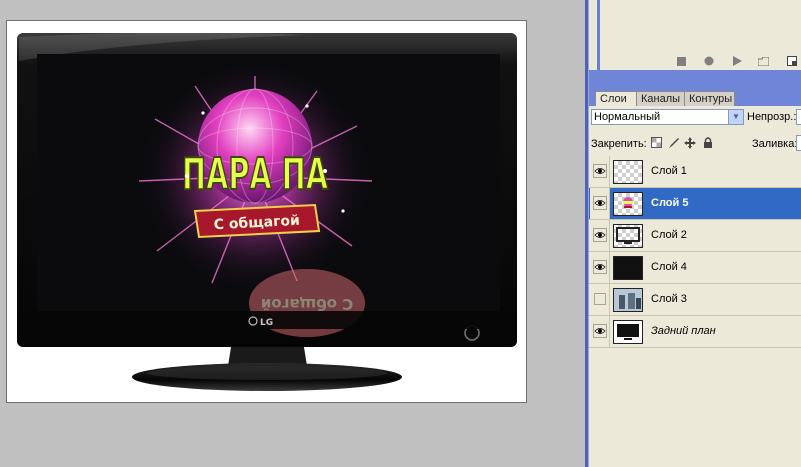 This screenshot has width=801, height=467. What do you see at coordinates (699, 61) in the screenshot?
I see `actions-toolbar` at bounding box center [699, 61].